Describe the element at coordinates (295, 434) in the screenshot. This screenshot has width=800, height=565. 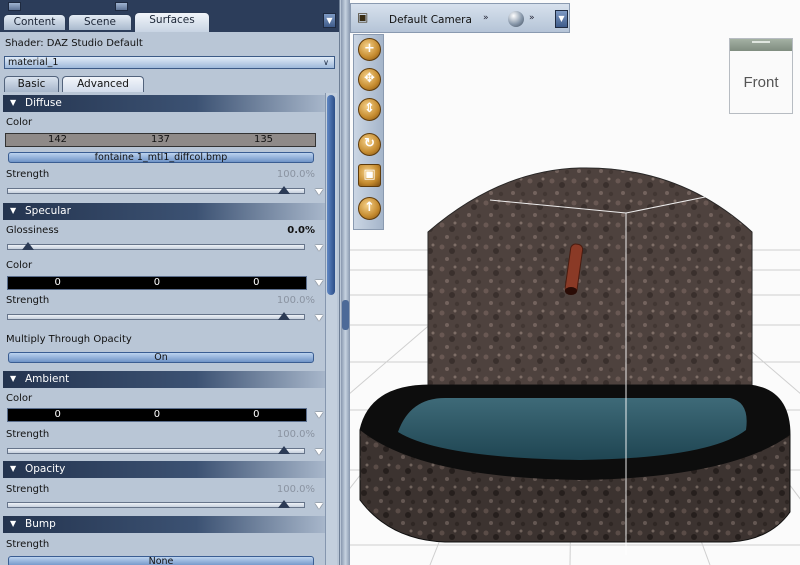
I see `ambient-strength-value: 100.0%` at that location.